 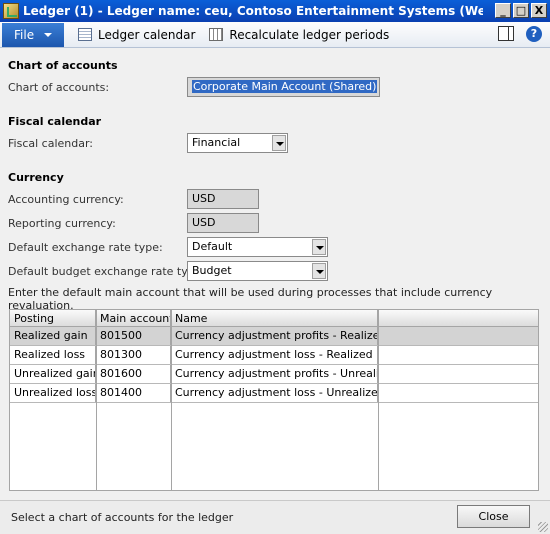 What do you see at coordinates (62, 223) in the screenshot?
I see `reporting-currency-label: Reporting currency:` at bounding box center [62, 223].